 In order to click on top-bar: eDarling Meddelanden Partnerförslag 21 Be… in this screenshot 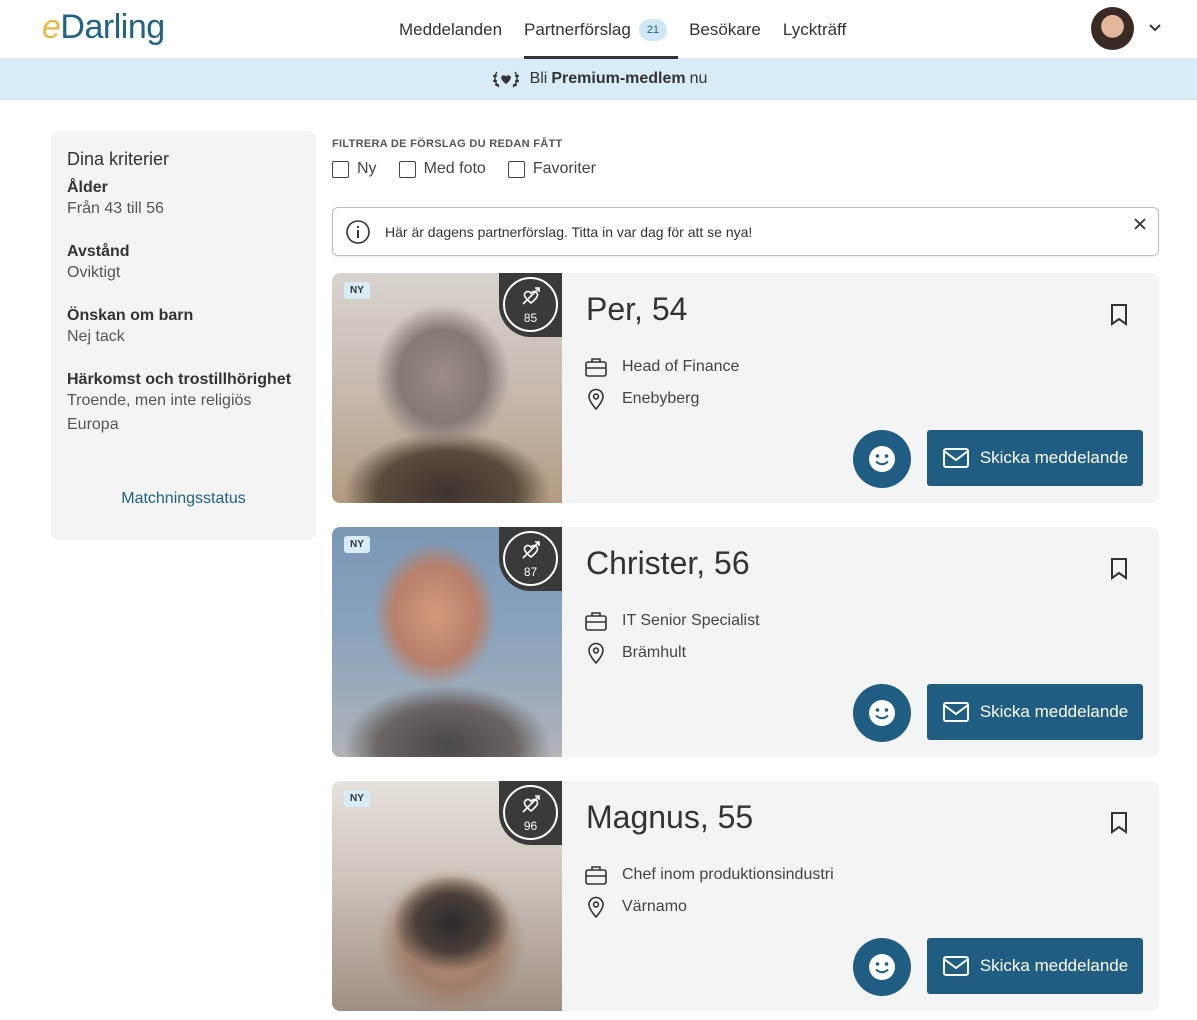, I will do `click(598, 29)`.